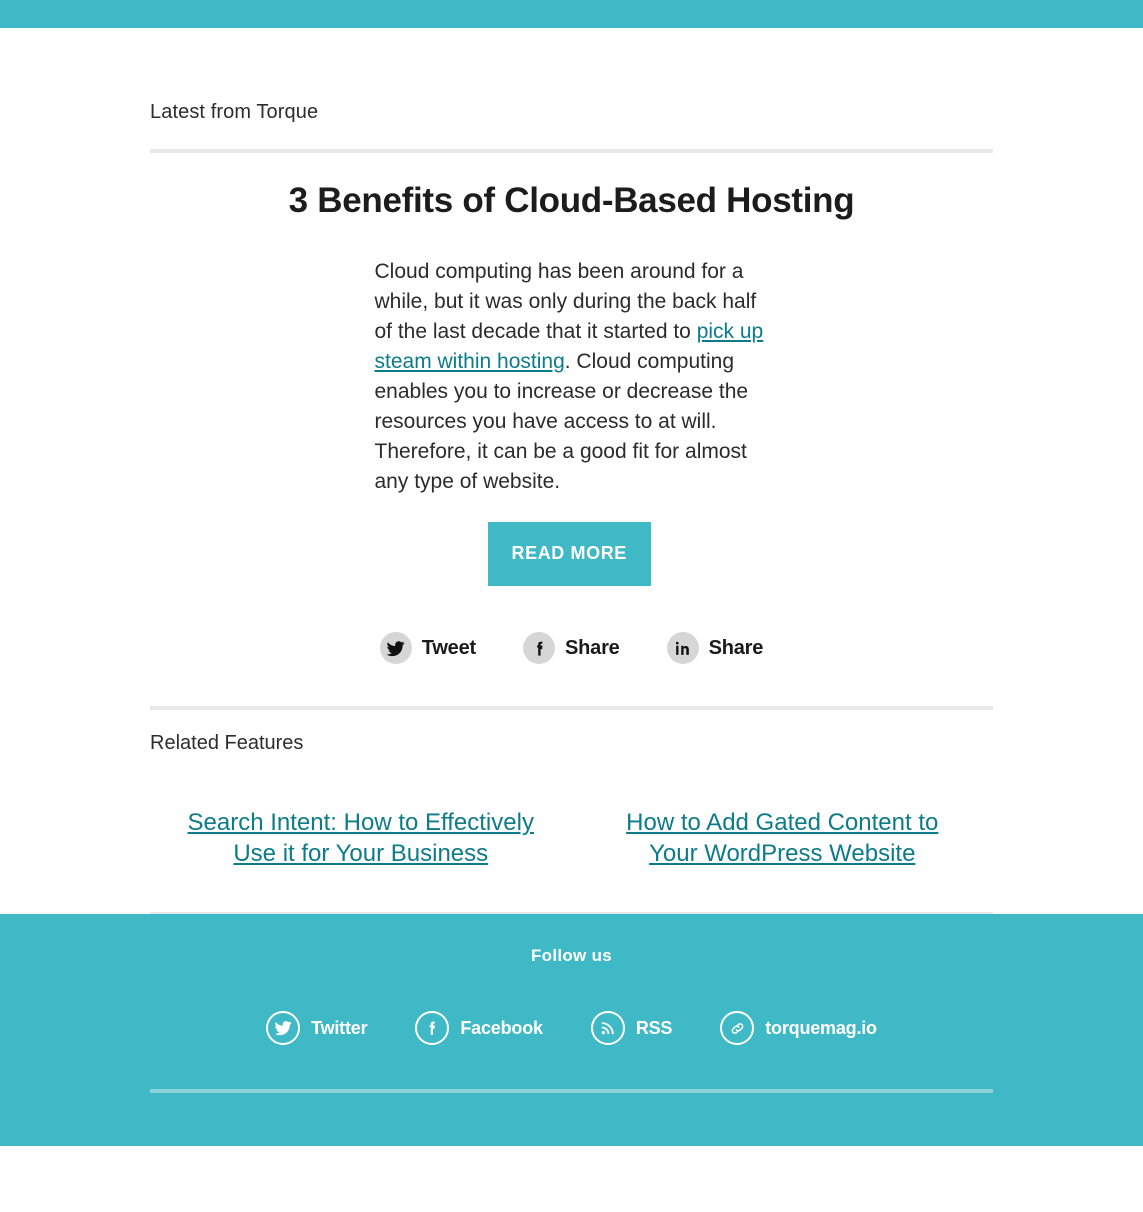  I want to click on related-features-heading: Related Features, so click(227, 743).